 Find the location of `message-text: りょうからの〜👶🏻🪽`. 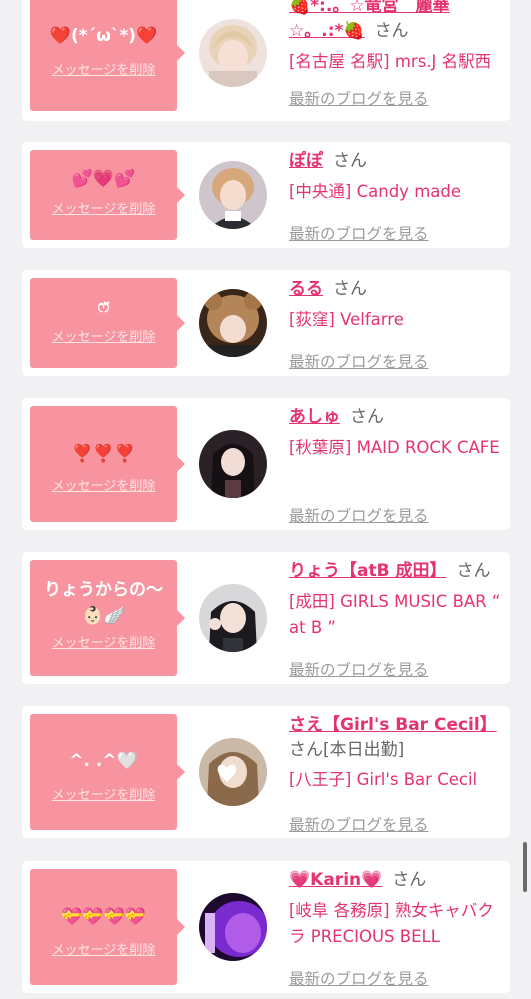

message-text: りょうからの〜👶🏻🪽 is located at coordinates (103, 603).